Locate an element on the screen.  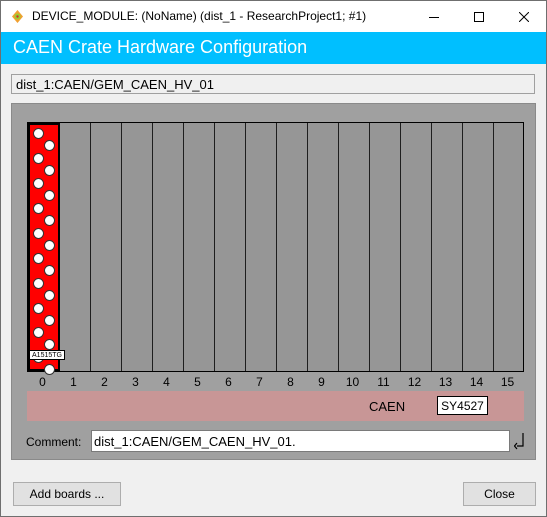
crate-info-bar: CAEN SY4527 is located at coordinates (275, 406).